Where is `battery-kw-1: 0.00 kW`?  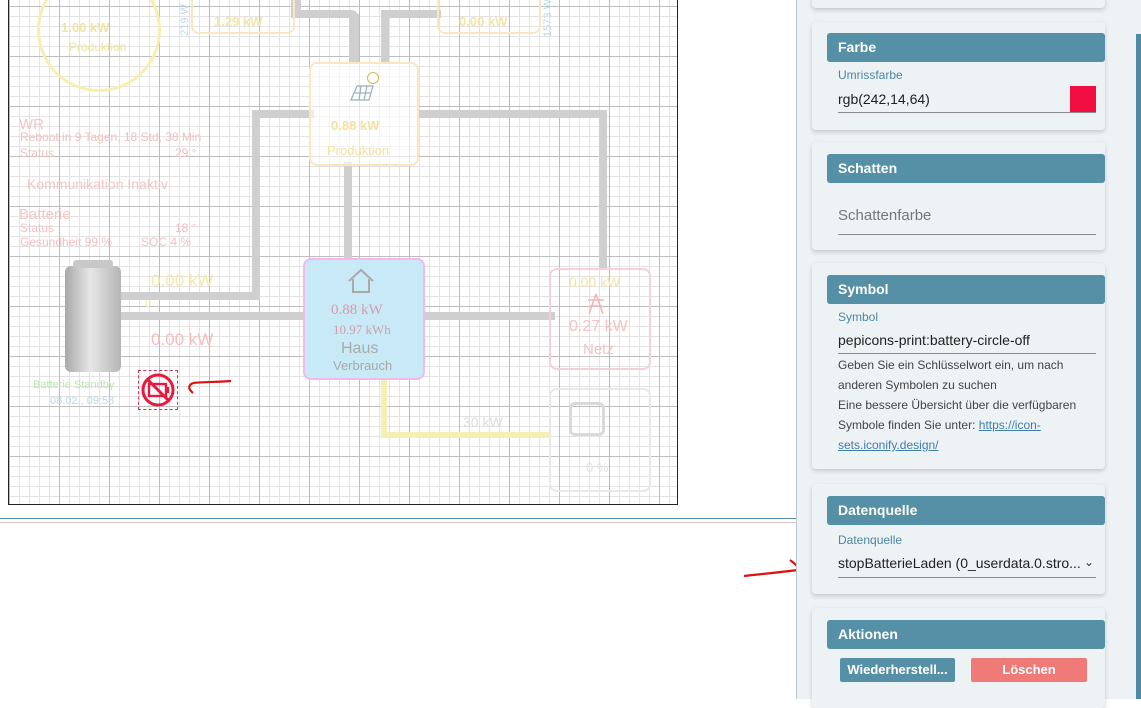
battery-kw-1: 0.00 kW is located at coordinates (182, 280).